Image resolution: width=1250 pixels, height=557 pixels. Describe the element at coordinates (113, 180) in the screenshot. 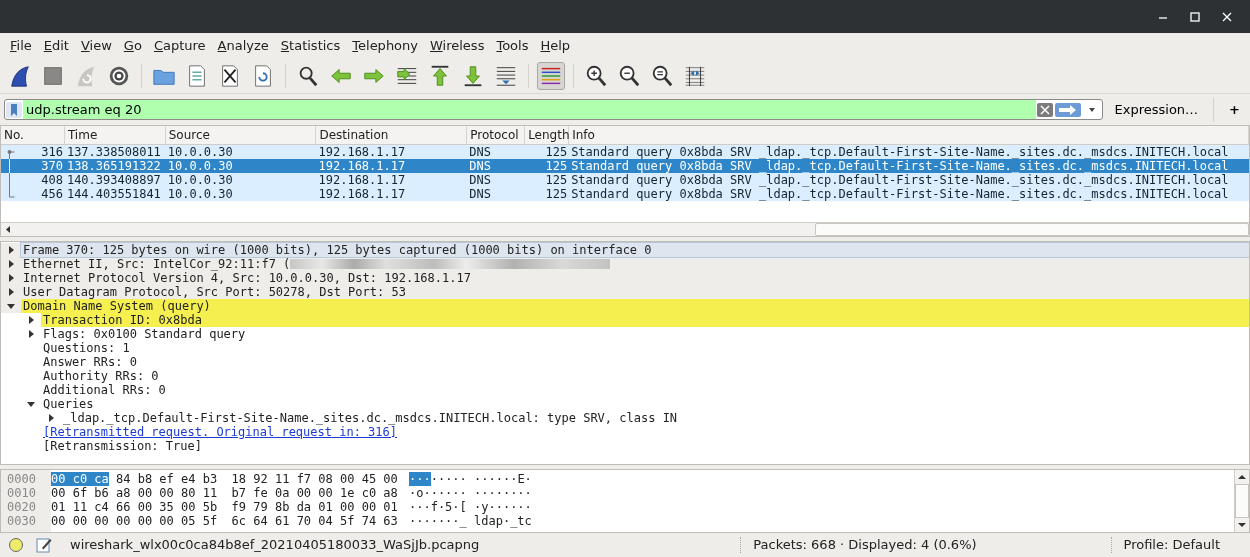

I see `table-cell-text: 140.393408897` at that location.